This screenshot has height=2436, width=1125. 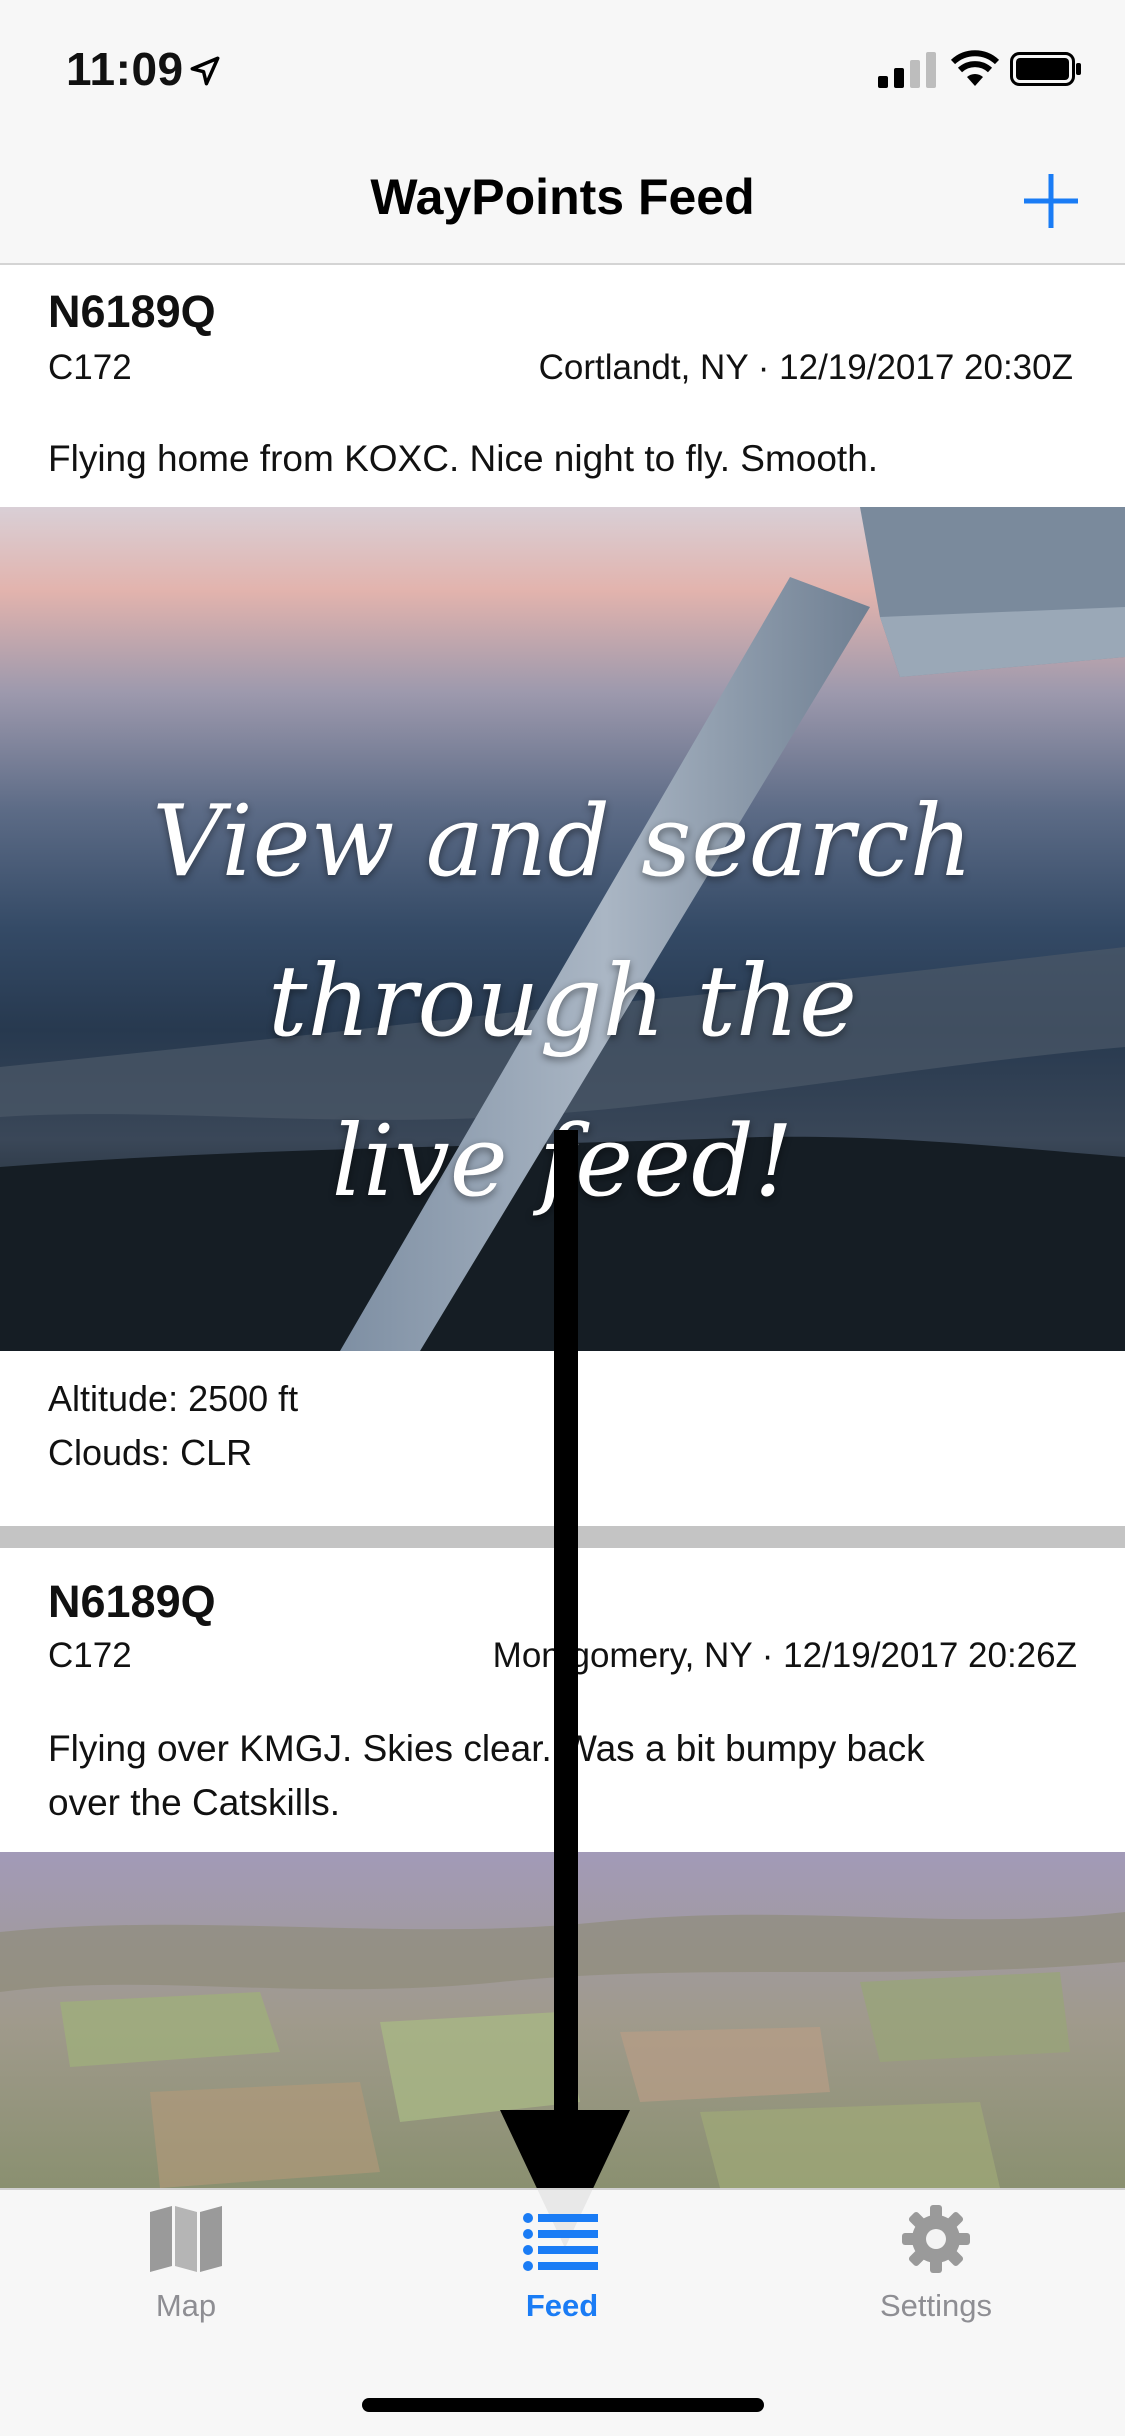 I want to click on tab-feed: Feed, so click(x=562, y=2264).